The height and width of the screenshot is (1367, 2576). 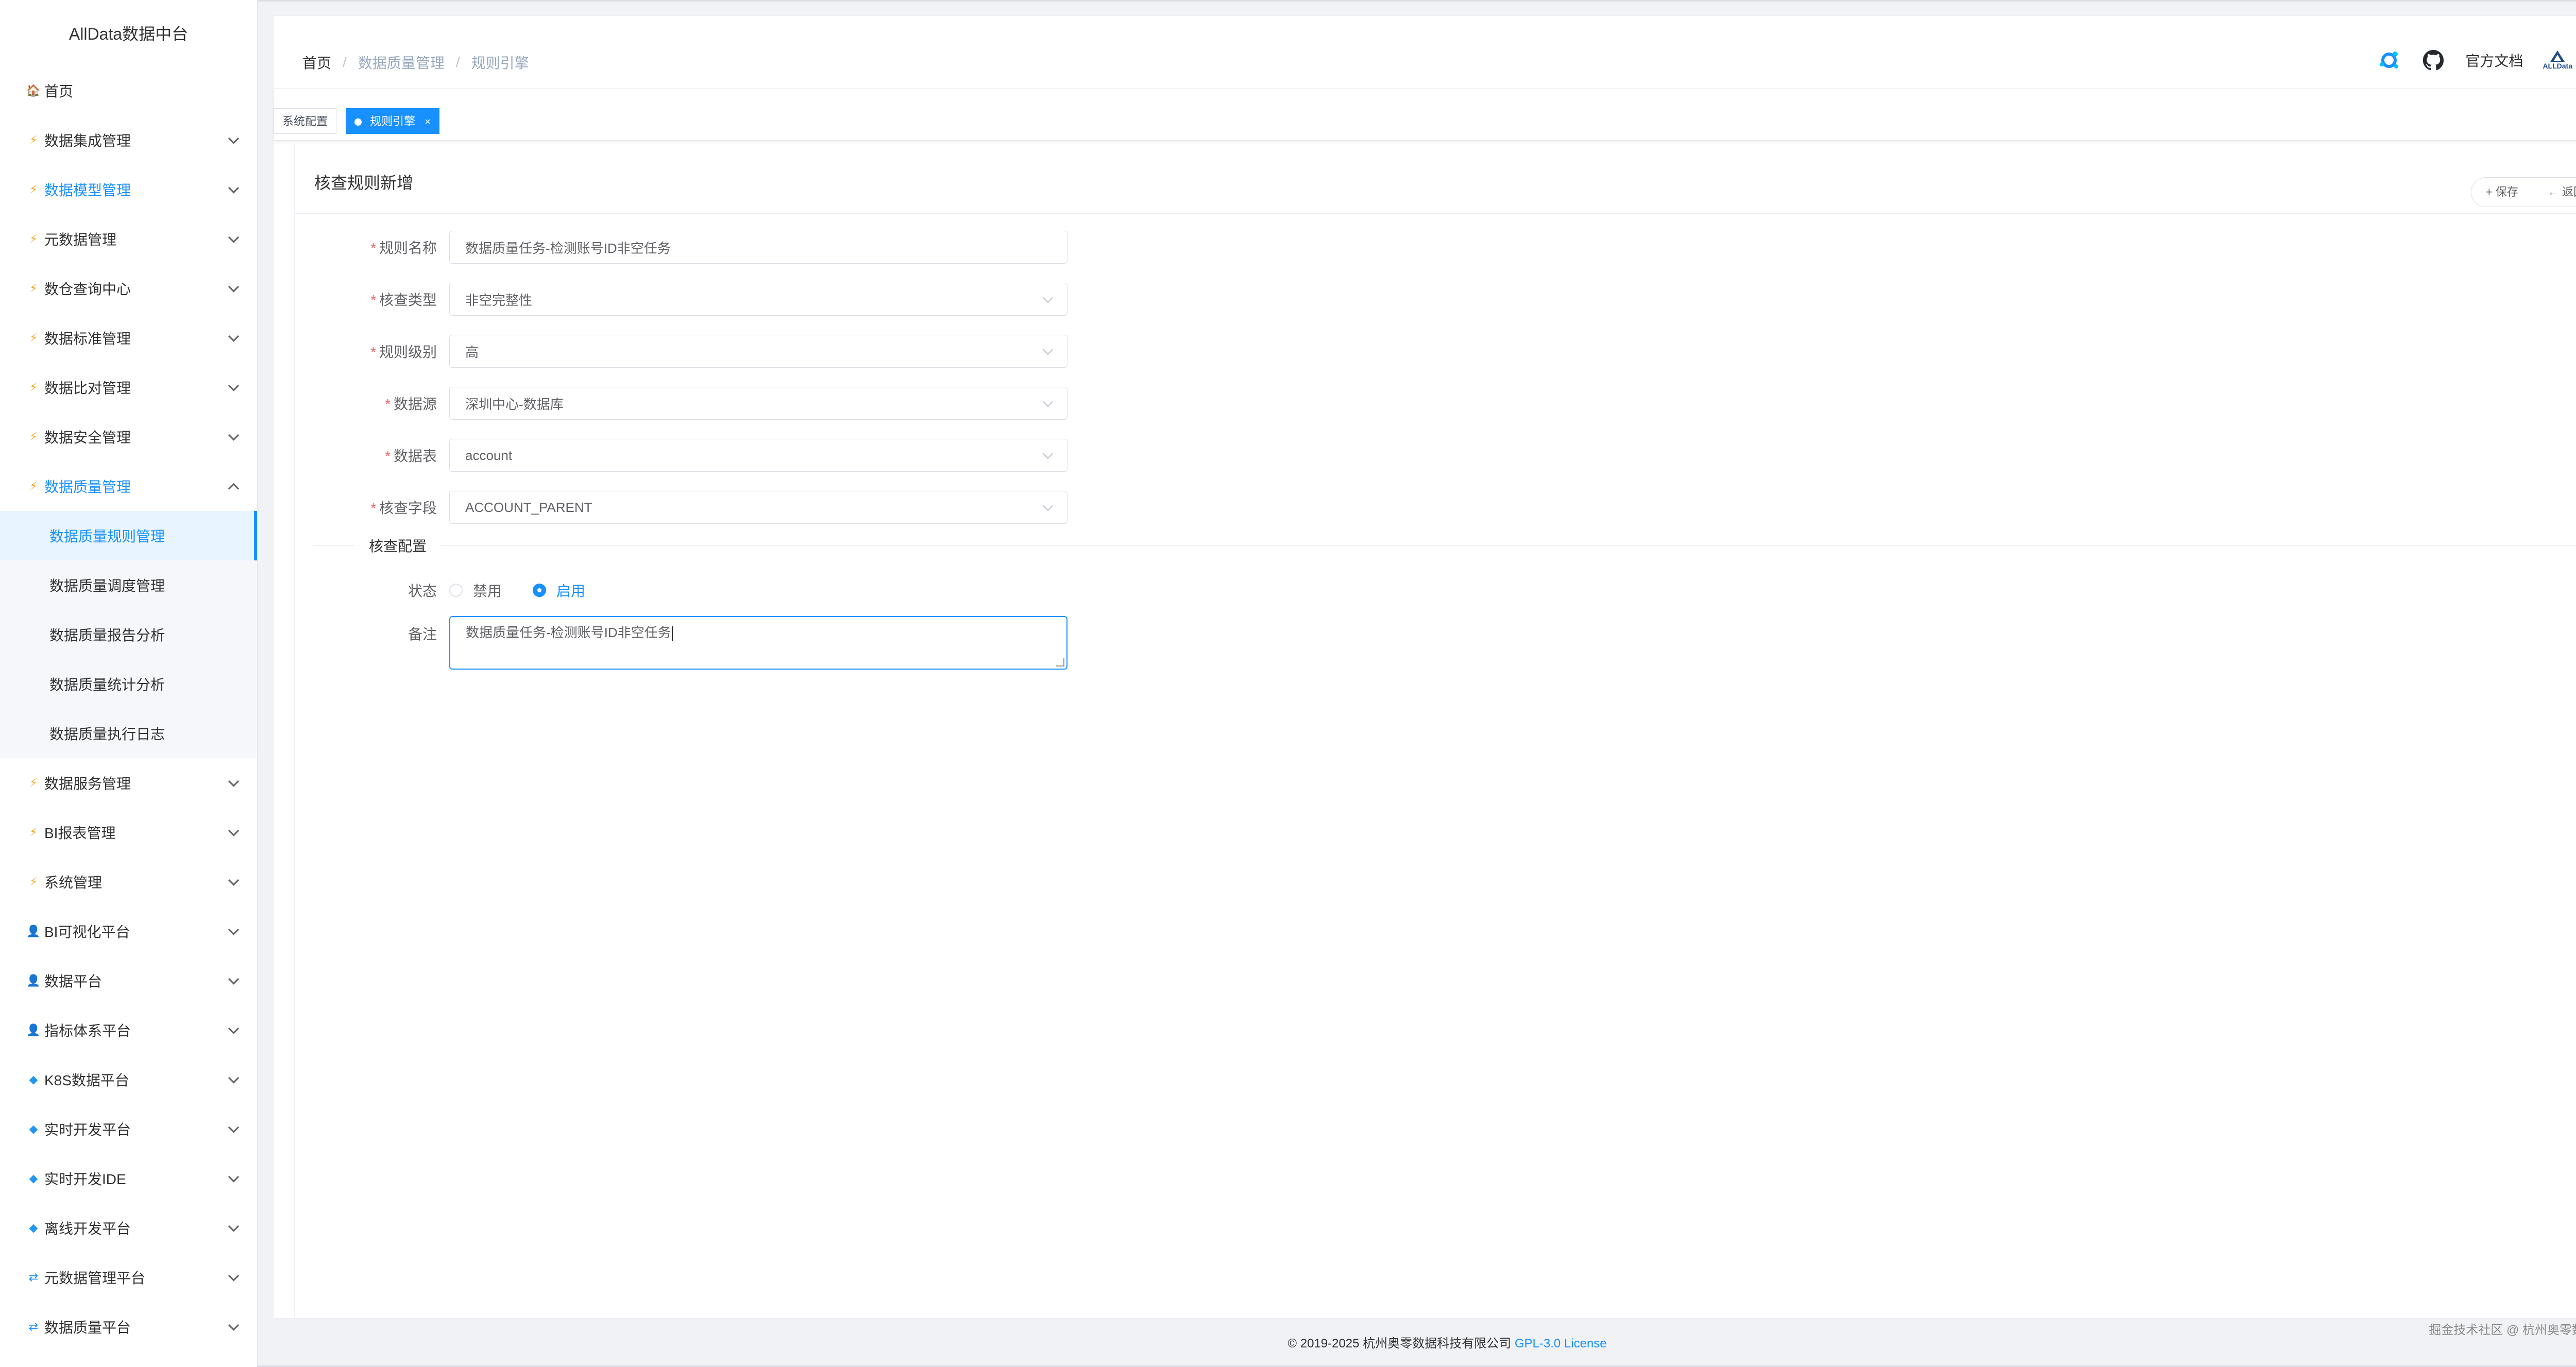 I want to click on active-dot-icon, so click(x=358, y=122).